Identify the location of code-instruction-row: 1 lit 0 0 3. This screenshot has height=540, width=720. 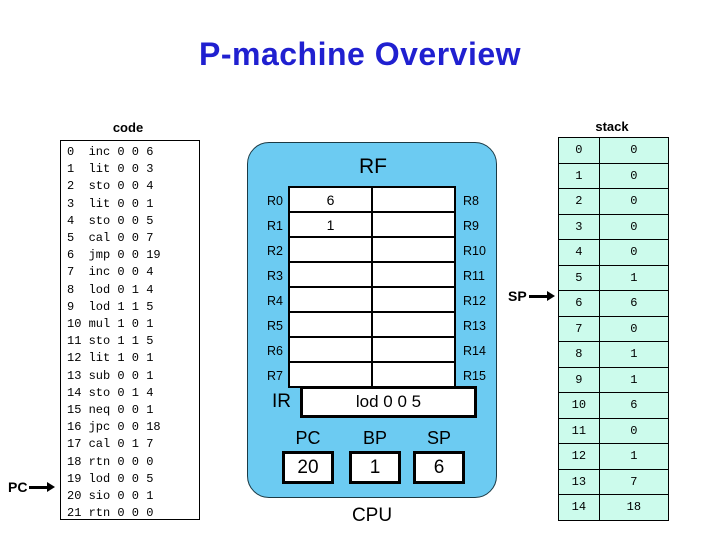
(130, 169).